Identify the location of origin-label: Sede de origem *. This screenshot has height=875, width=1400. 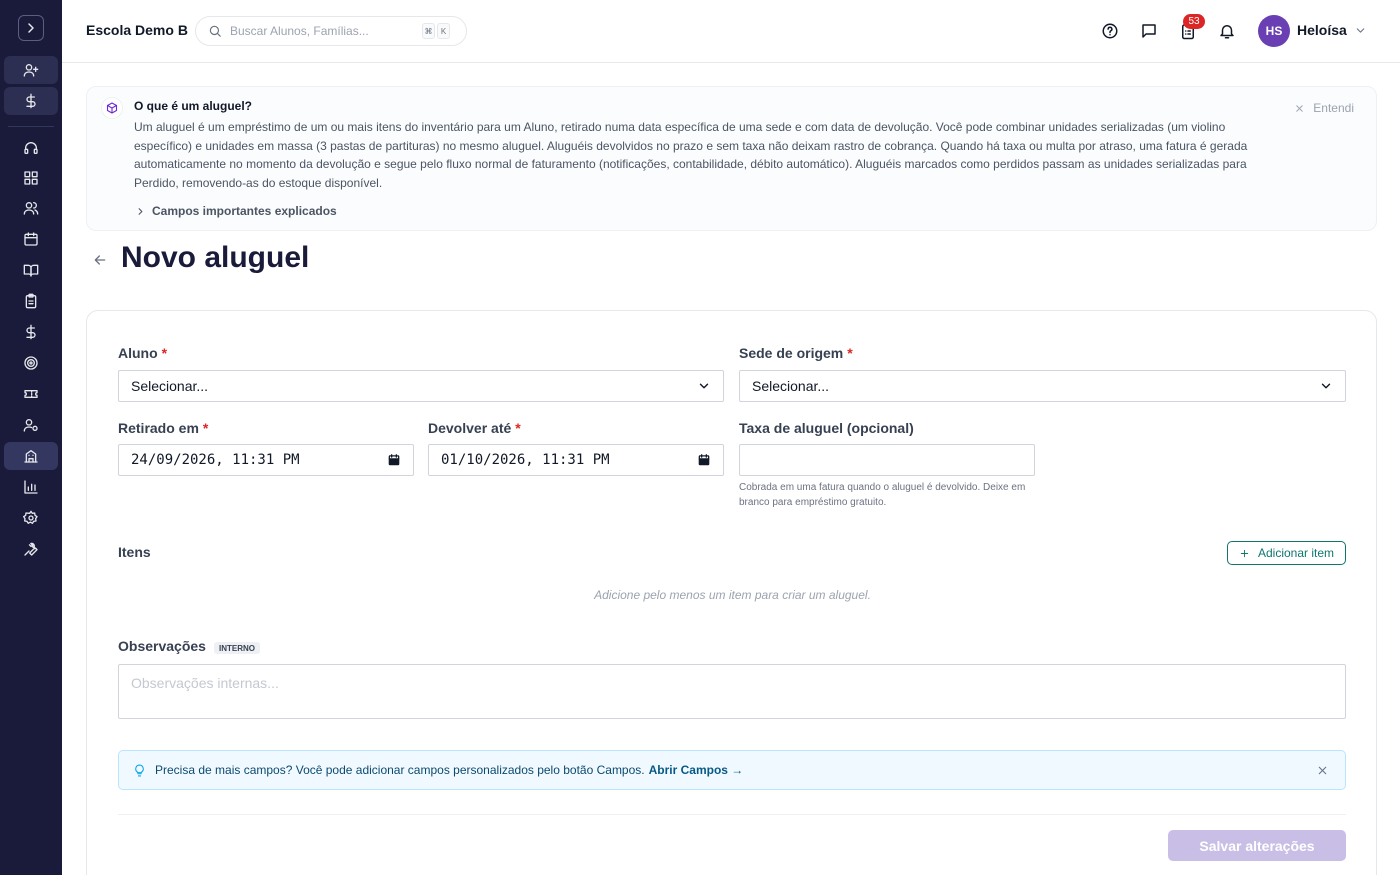
(796, 353).